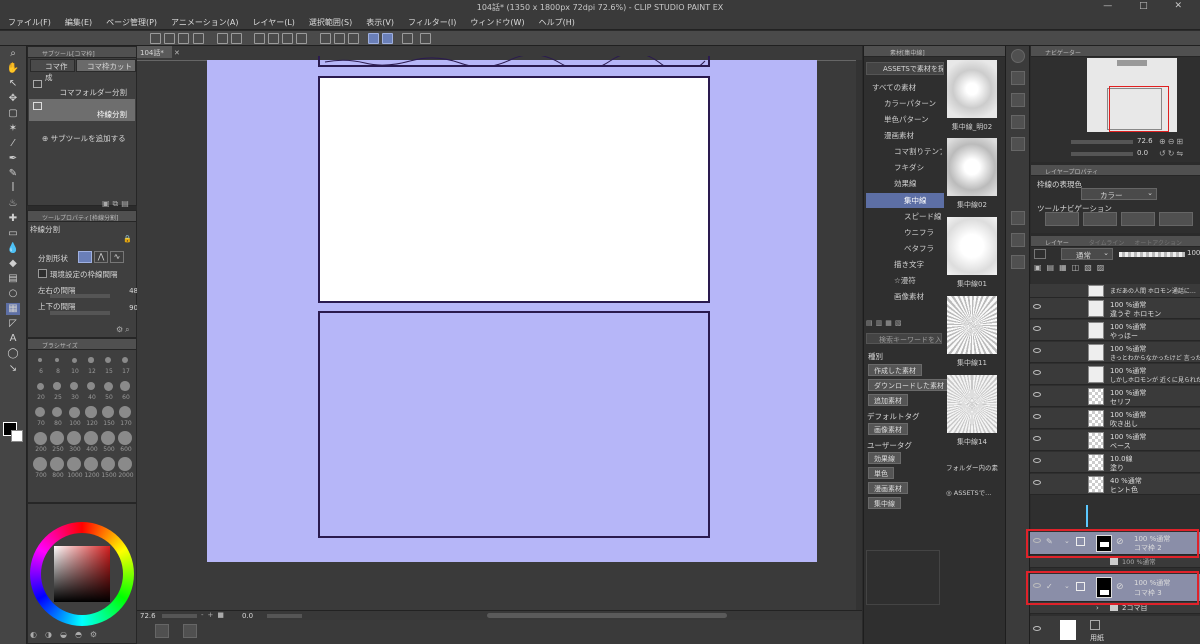 Image resolution: width=1200 pixels, height=644 pixels. I want to click on tree-balloon: フキダシ, so click(909, 167).